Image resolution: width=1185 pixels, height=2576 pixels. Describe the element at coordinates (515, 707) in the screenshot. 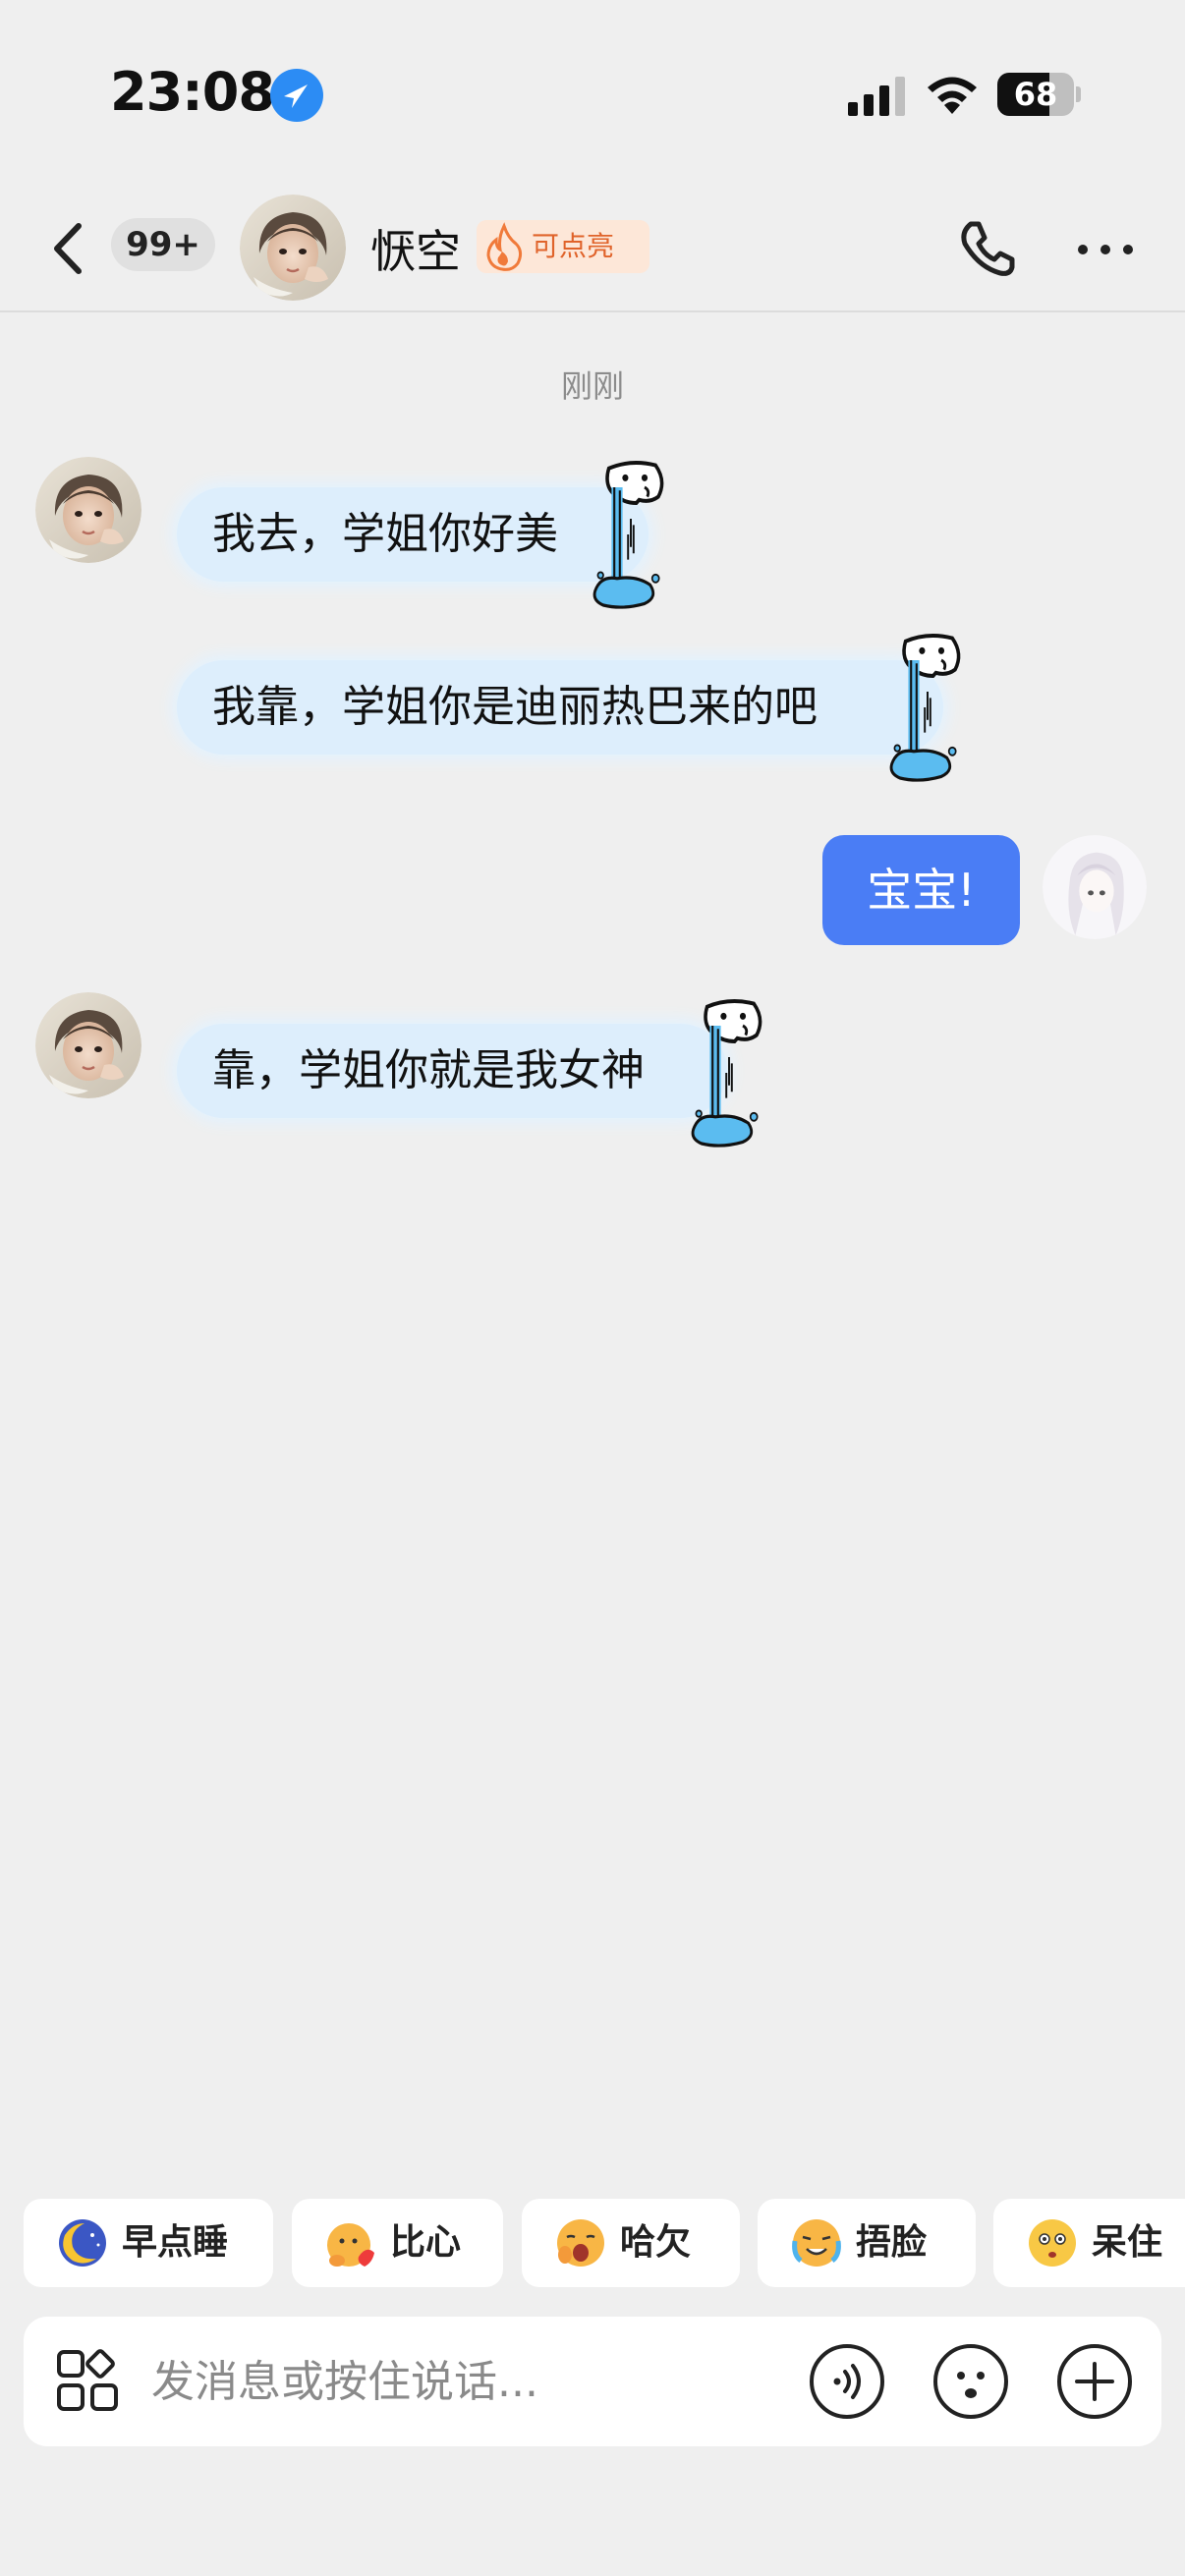

I see `message-text: 我靠，学姐你是迪丽热巴来的吧` at that location.